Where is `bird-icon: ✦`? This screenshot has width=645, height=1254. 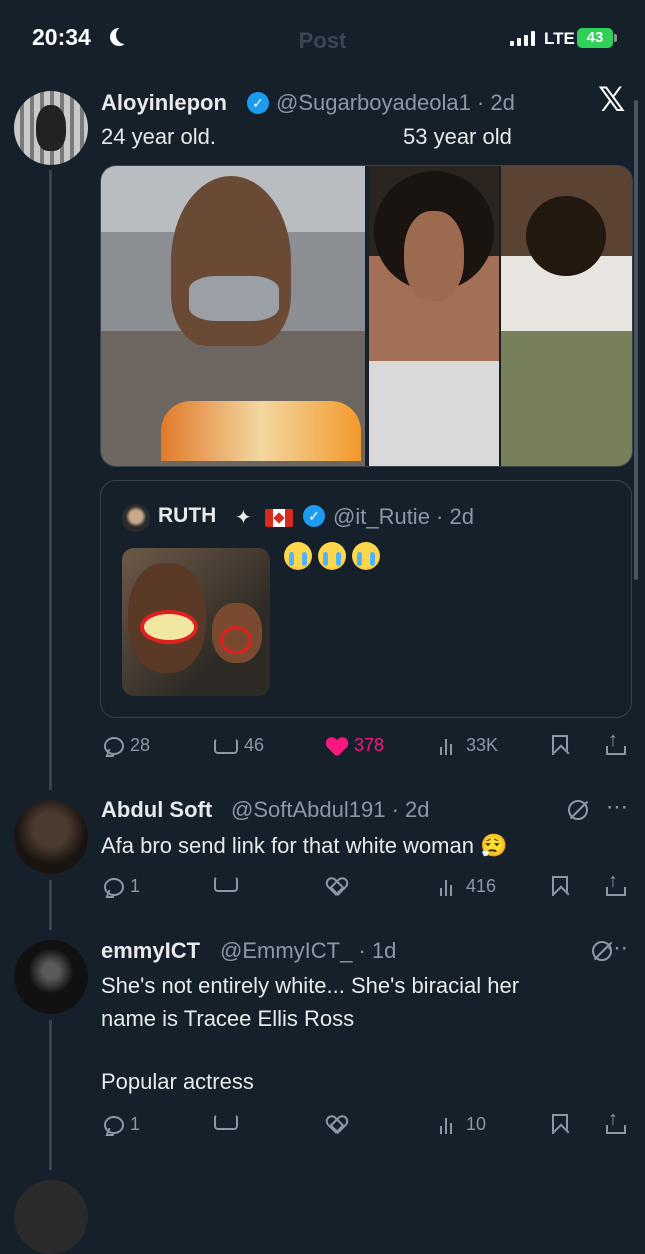 bird-icon: ✦ is located at coordinates (243, 518).